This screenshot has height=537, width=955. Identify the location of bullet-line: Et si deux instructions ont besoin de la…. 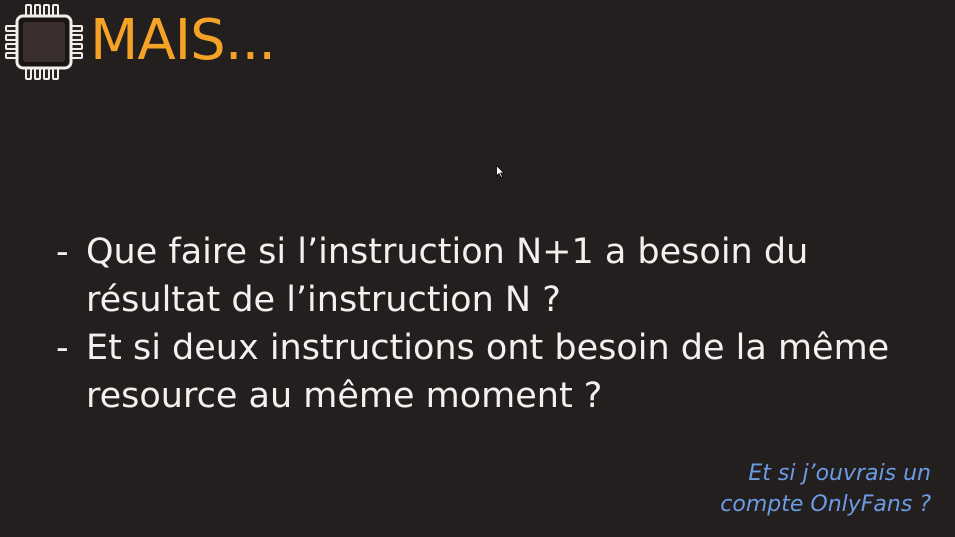
(488, 348).